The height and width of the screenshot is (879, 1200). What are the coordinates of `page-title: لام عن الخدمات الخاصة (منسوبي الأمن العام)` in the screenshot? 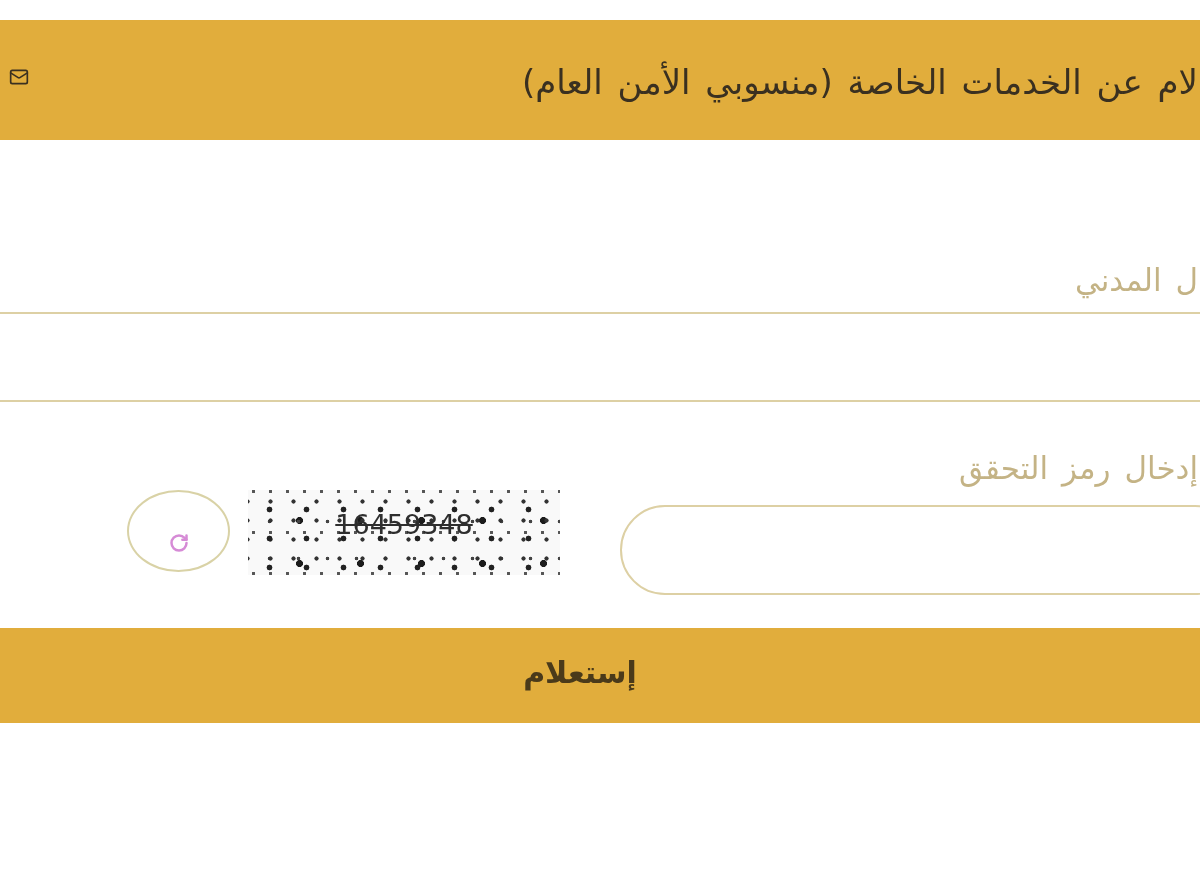 It's located at (859, 81).